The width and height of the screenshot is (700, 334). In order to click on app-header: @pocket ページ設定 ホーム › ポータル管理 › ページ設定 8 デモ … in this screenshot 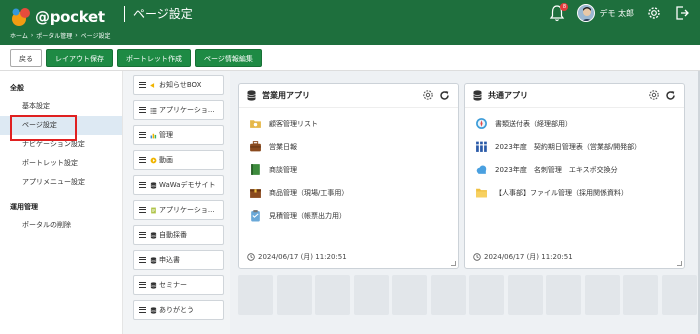, I will do `click(350, 22)`.